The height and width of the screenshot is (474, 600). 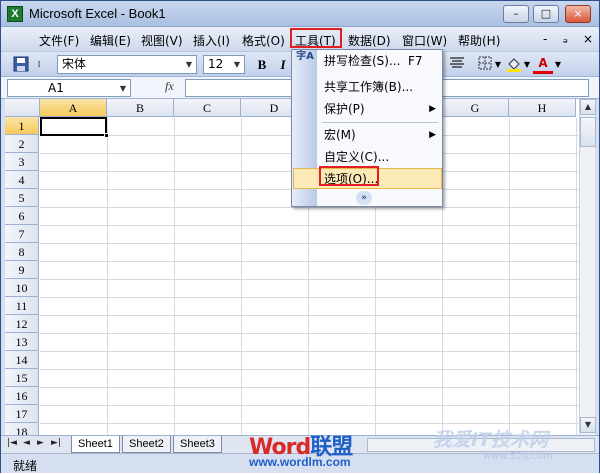 I want to click on menu-item-macro: 宏(M) ▶, so click(x=380, y=135).